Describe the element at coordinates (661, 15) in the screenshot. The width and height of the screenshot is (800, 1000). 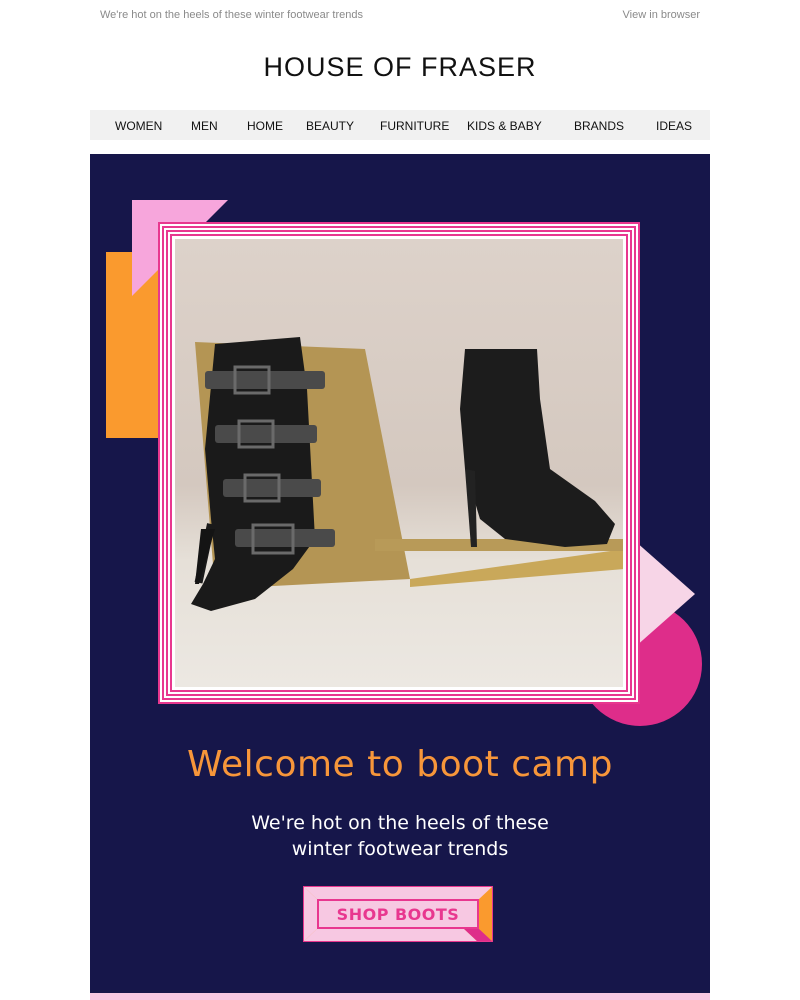
I see `view-in-browser-link: View in browser` at that location.